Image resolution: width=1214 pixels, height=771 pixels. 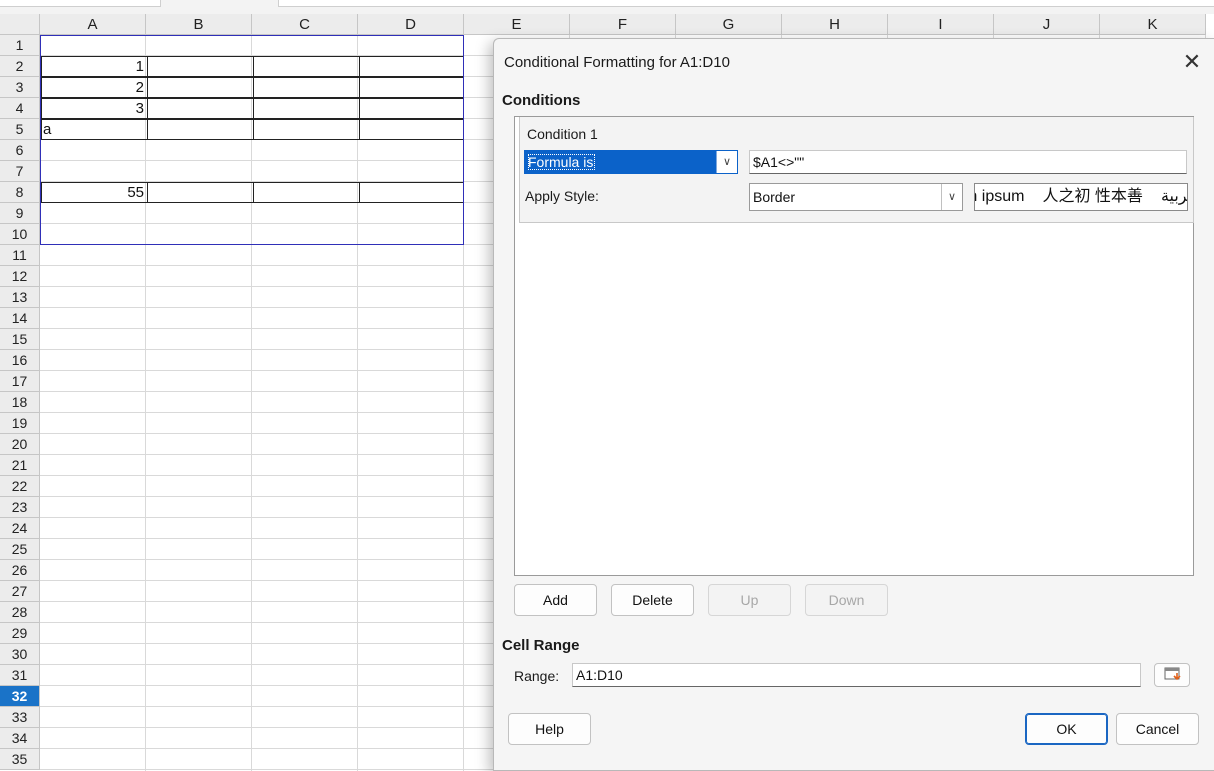 I want to click on cell-selection-a1-d10, so click(x=252, y=140).